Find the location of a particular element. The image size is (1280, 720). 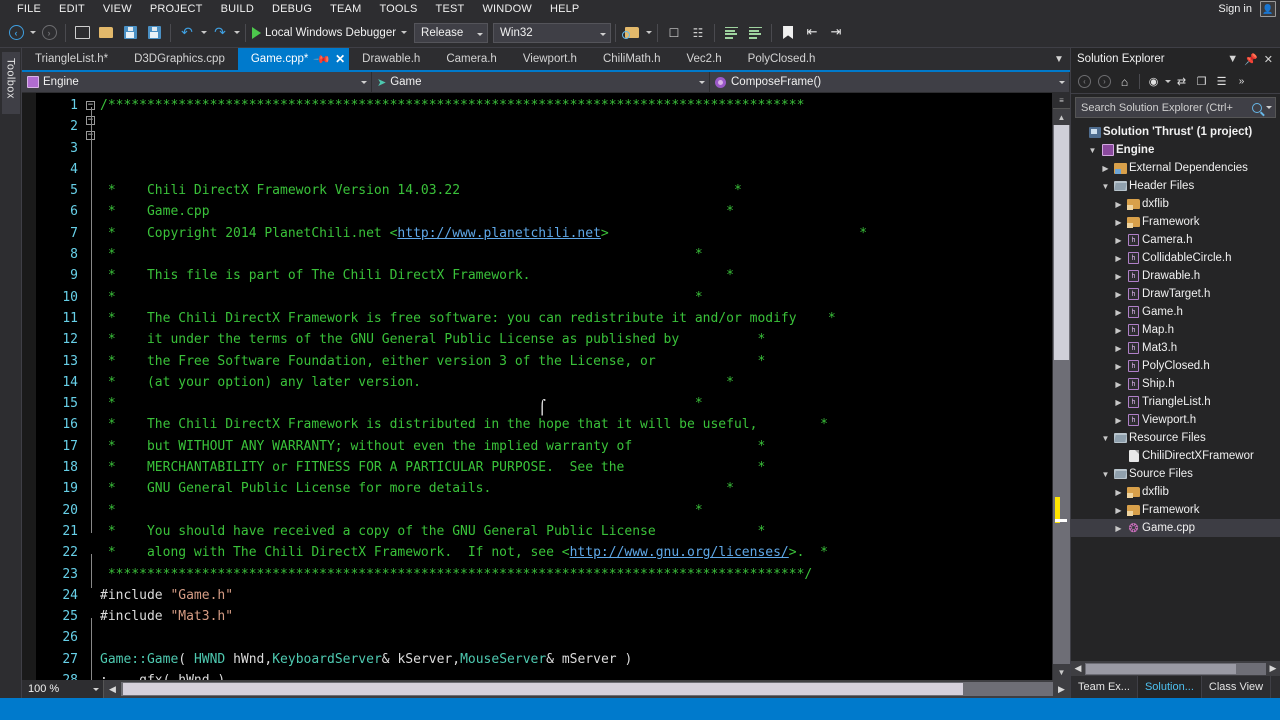

split-view-handle: ≡ is located at coordinates (1061, 101).